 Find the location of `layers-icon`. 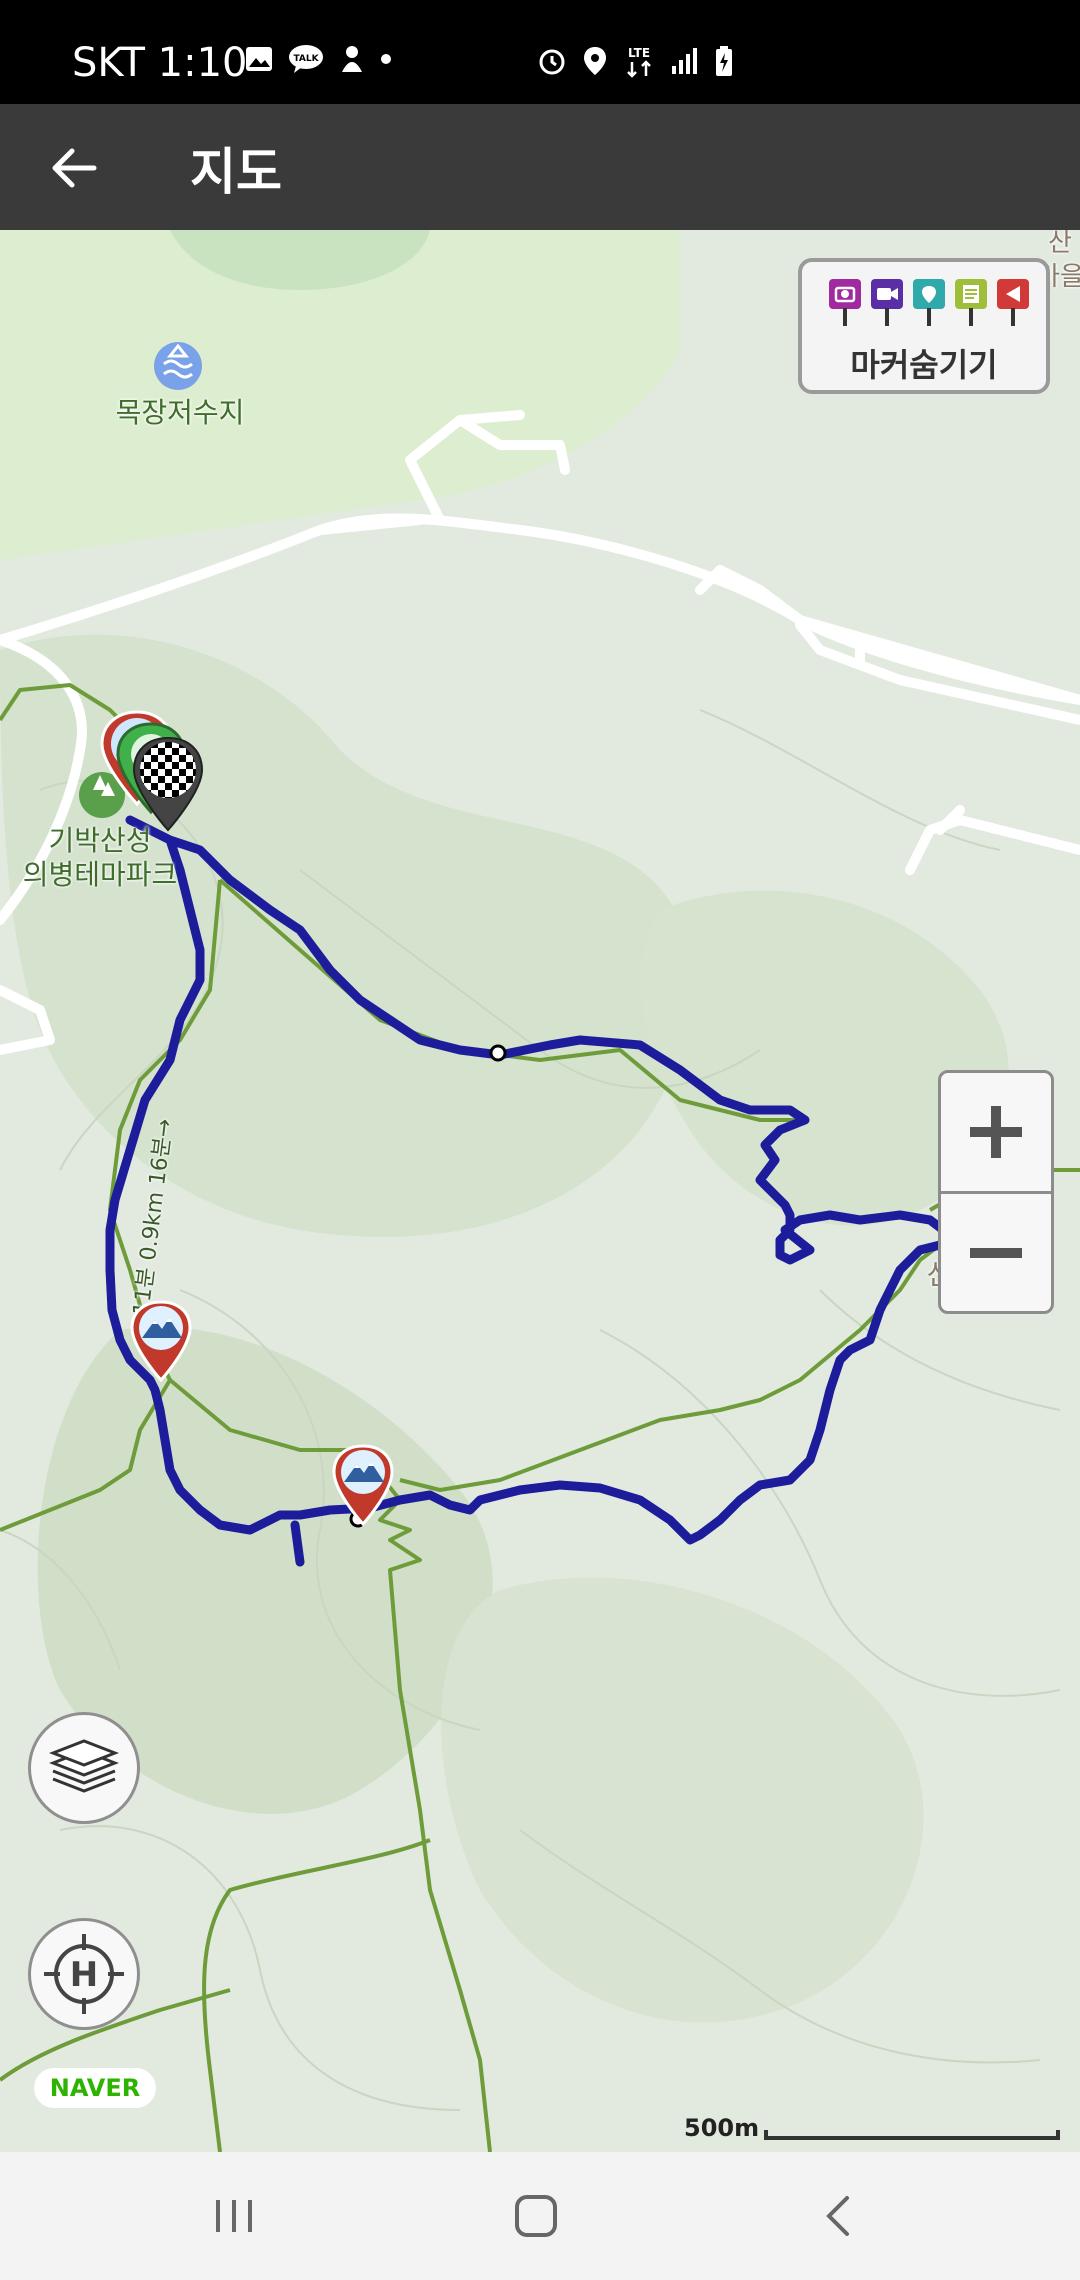

layers-icon is located at coordinates (84, 1766).